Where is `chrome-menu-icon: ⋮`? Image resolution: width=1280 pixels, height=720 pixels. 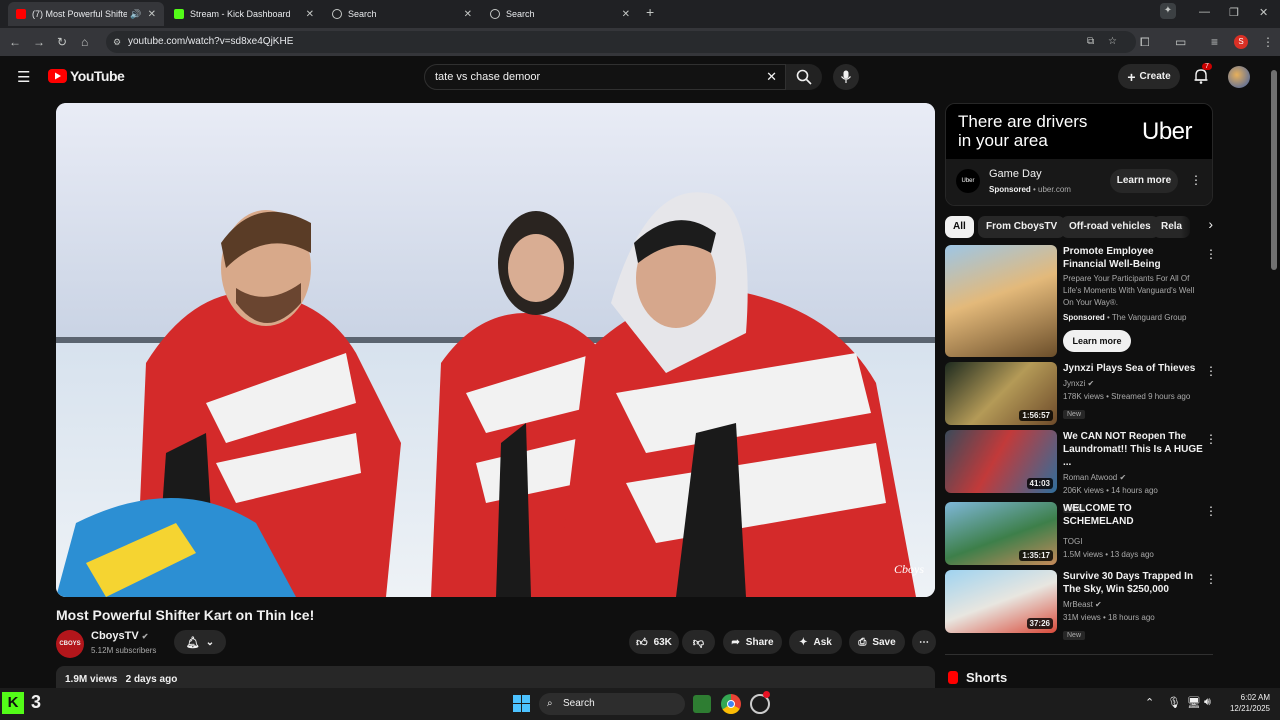 chrome-menu-icon: ⋮ is located at coordinates (1268, 42).